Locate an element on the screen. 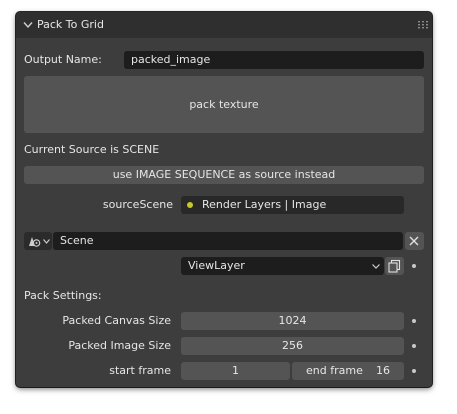  view-layer-decorator-dot is located at coordinates (414, 266).